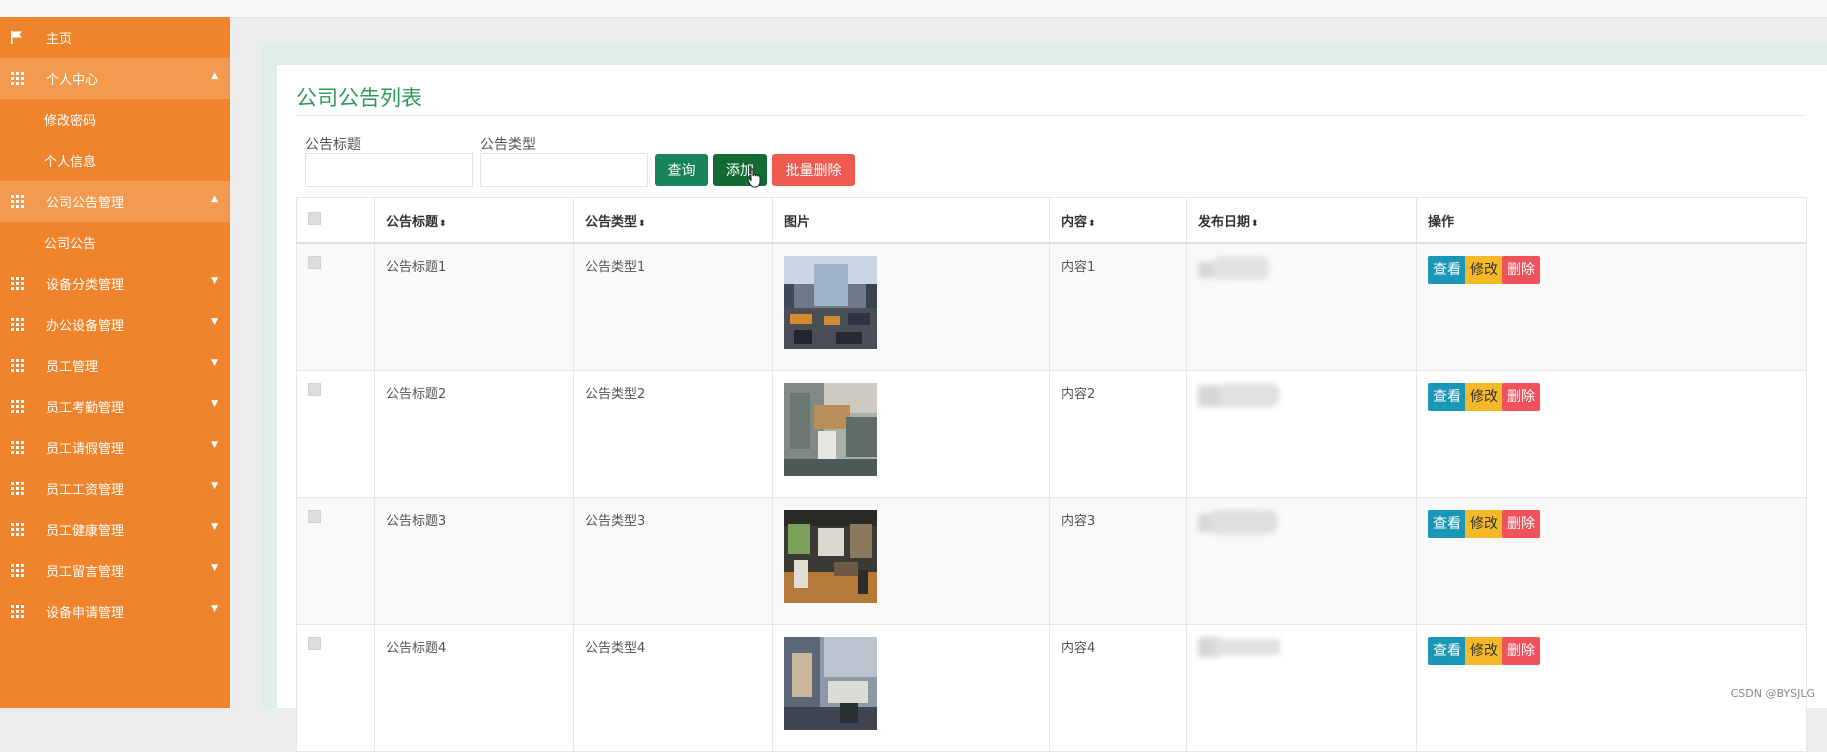 The width and height of the screenshot is (1827, 752). I want to click on page-title: 公司公告列表, so click(359, 98).